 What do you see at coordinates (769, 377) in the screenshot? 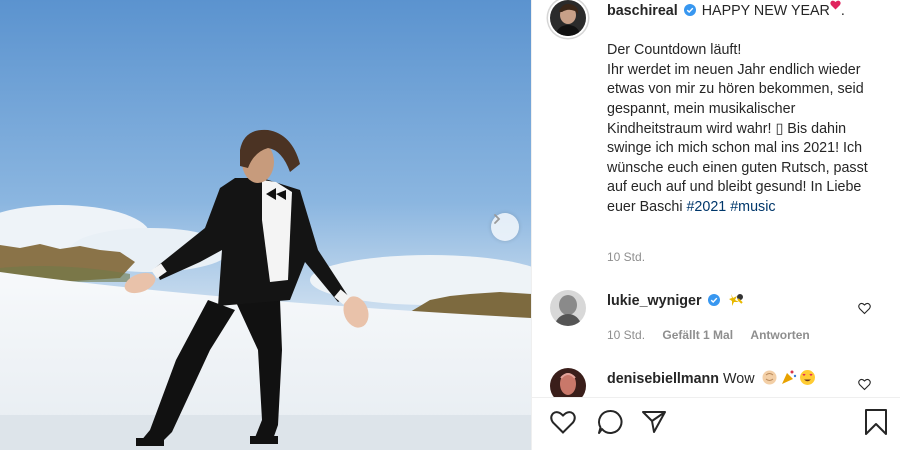
I see `clap-icon` at bounding box center [769, 377].